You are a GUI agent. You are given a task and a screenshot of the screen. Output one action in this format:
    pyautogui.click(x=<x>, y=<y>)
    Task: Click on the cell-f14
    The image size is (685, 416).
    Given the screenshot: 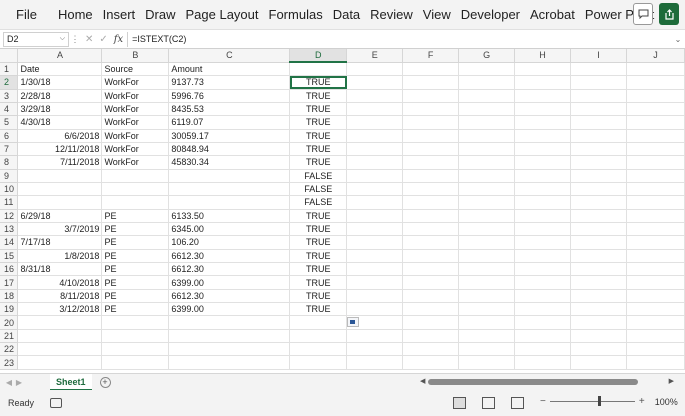 What is the action you would take?
    pyautogui.click(x=431, y=242)
    